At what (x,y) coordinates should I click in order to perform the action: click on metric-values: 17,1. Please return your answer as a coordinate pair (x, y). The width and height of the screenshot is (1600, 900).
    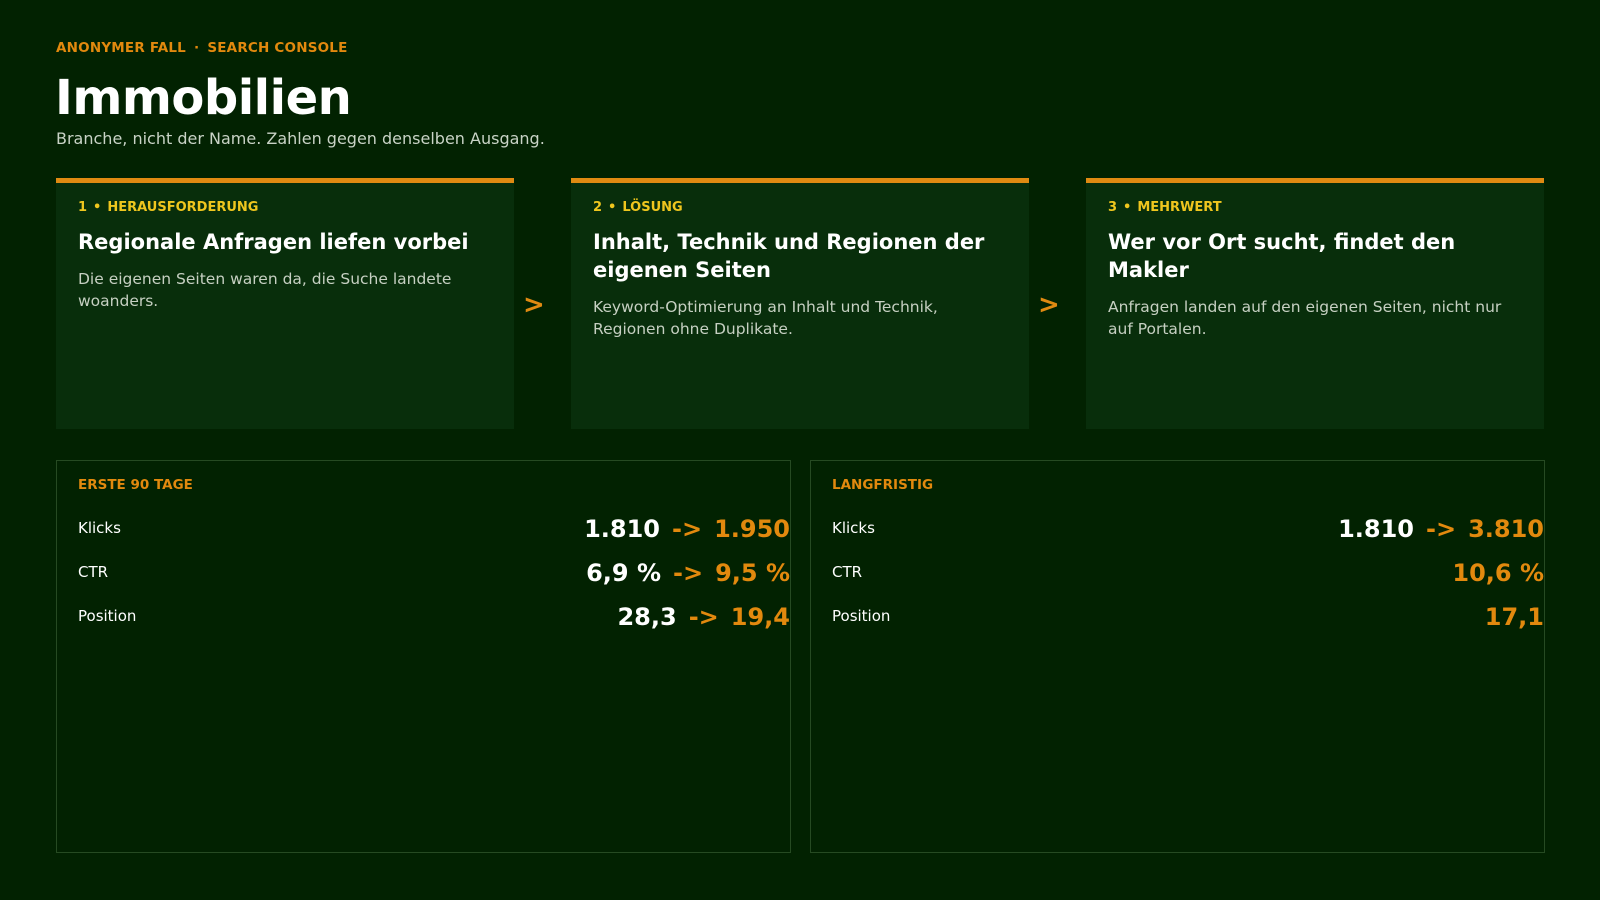
    Looking at the image, I should click on (1514, 617).